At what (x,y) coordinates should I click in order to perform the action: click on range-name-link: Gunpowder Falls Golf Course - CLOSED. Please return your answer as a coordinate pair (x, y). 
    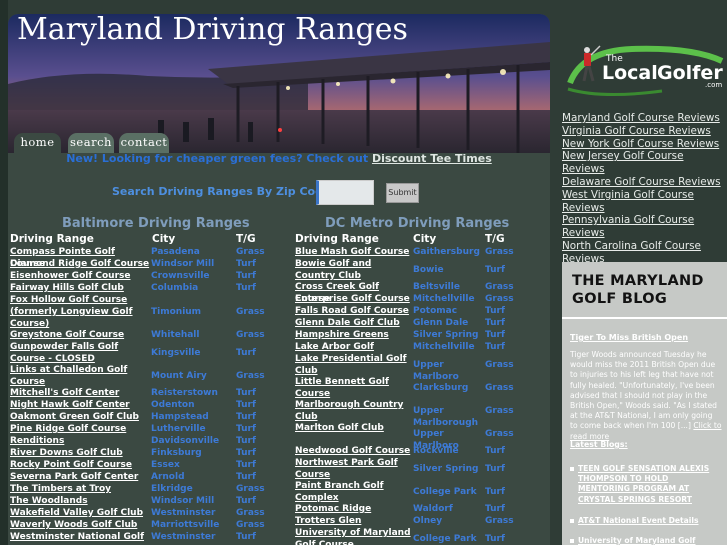
    Looking at the image, I should click on (80, 353).